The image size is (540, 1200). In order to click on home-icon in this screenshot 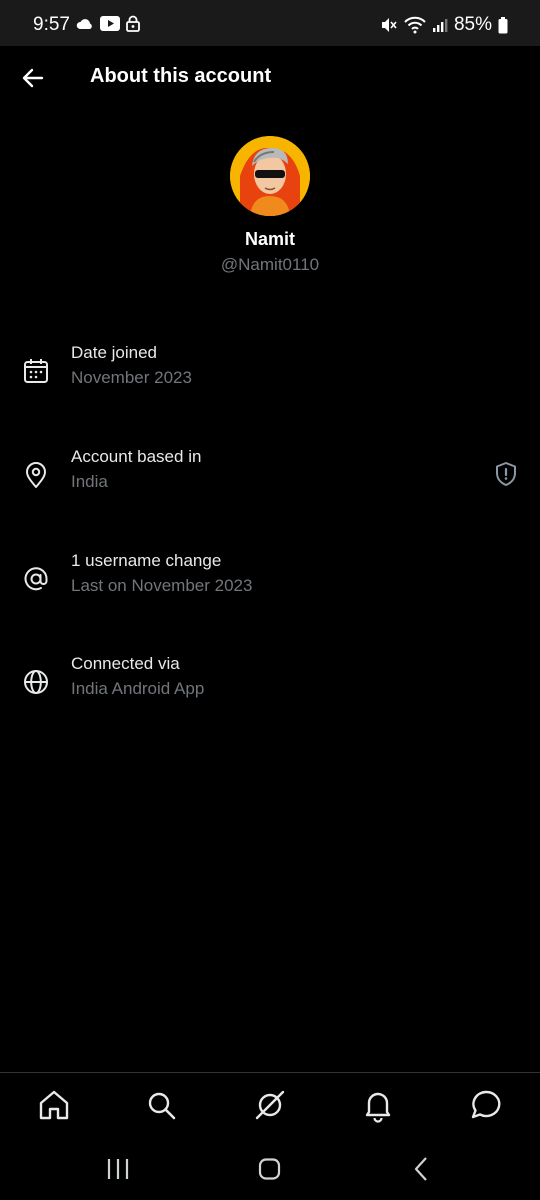, I will do `click(54, 1105)`.